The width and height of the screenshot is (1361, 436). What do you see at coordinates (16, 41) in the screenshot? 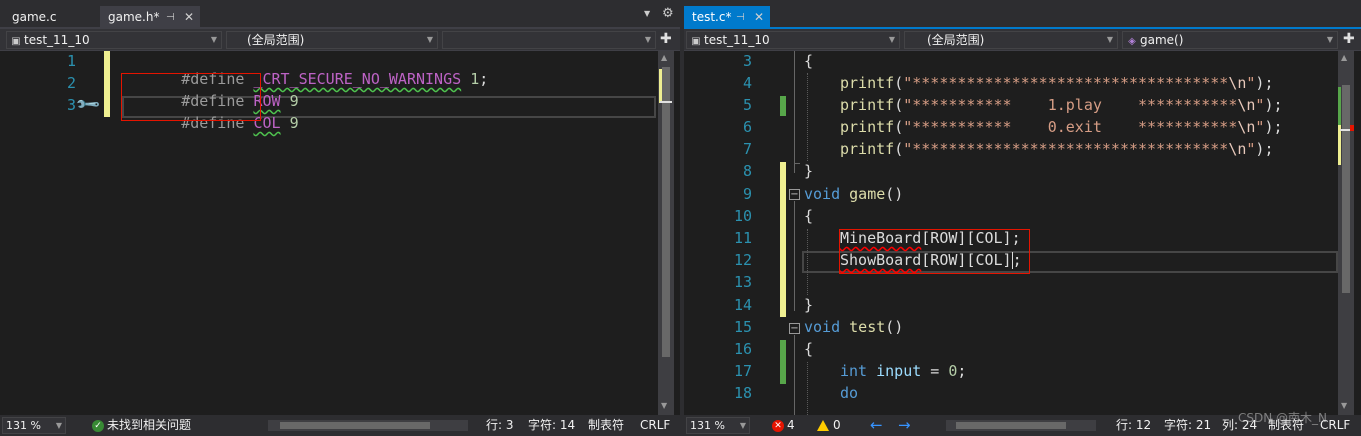
I see `c-file-icon: ▣` at bounding box center [16, 41].